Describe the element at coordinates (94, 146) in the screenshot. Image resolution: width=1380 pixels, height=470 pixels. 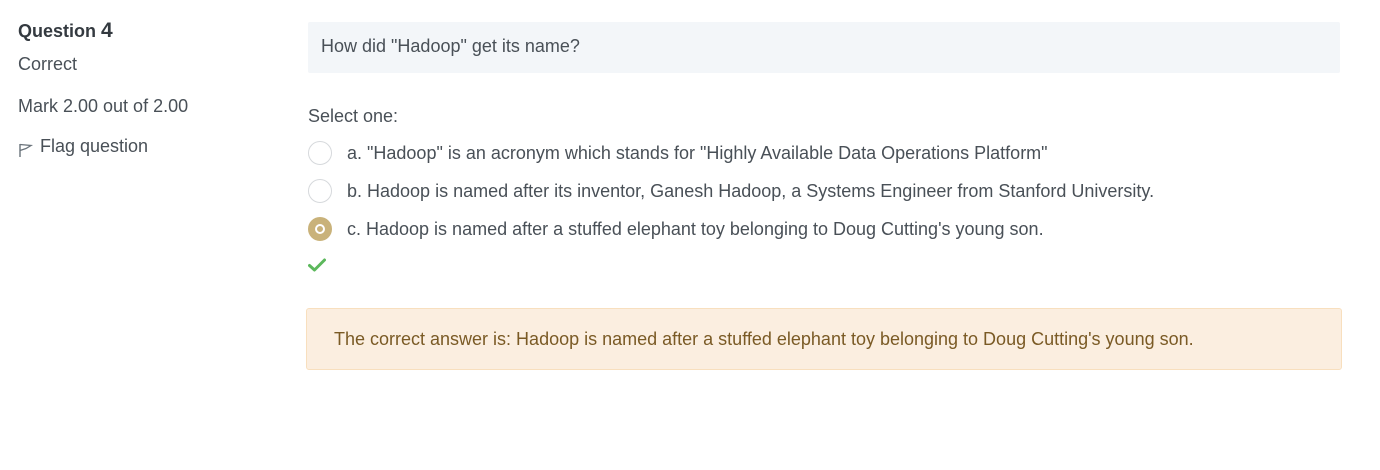
I see `flag-question-label: Flag question` at that location.